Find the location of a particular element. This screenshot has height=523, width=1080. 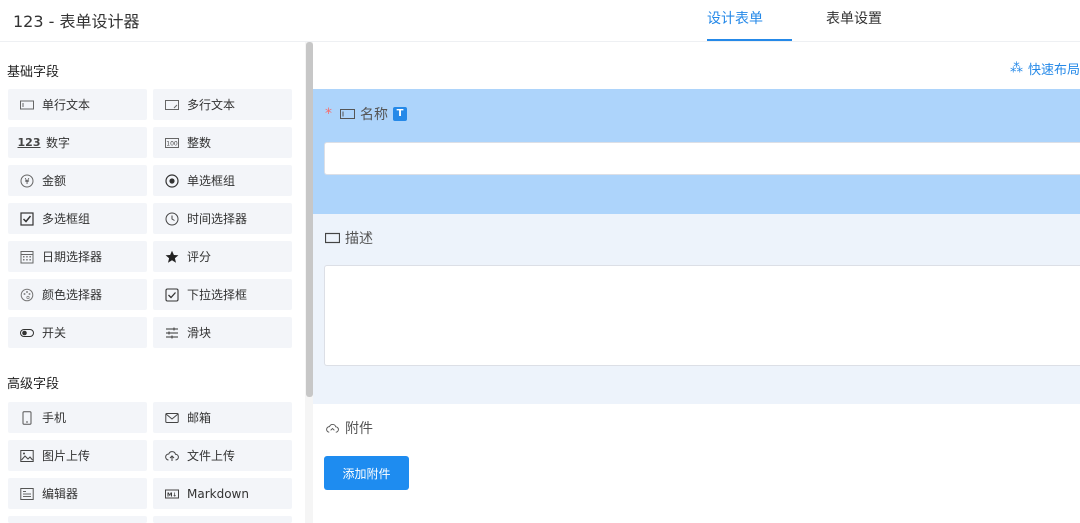

field-label: 手机 is located at coordinates (54, 418).